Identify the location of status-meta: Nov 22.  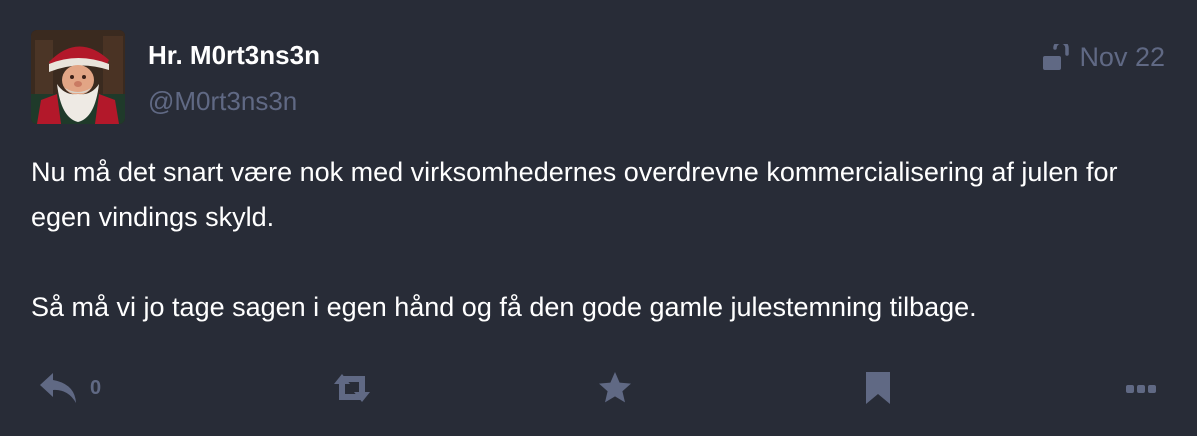
(1103, 56).